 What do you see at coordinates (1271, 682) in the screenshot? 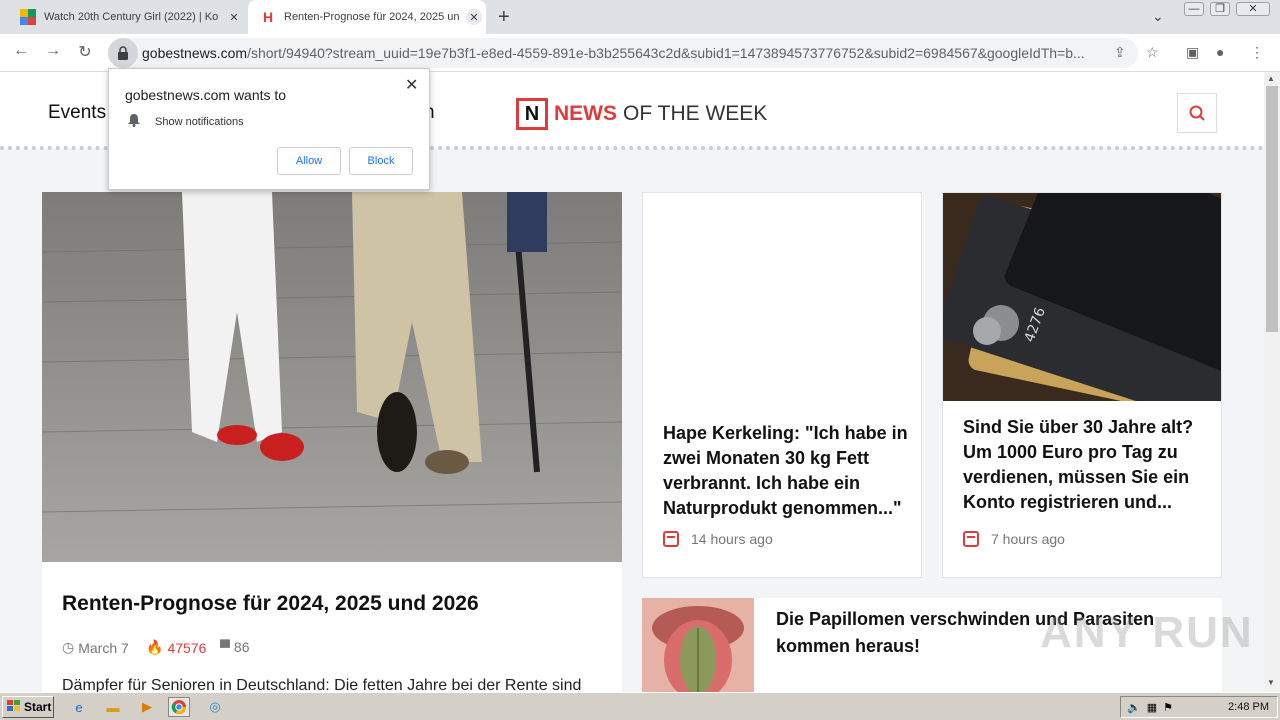
I see `scroll-down-arrow-icon: ▼` at bounding box center [1271, 682].